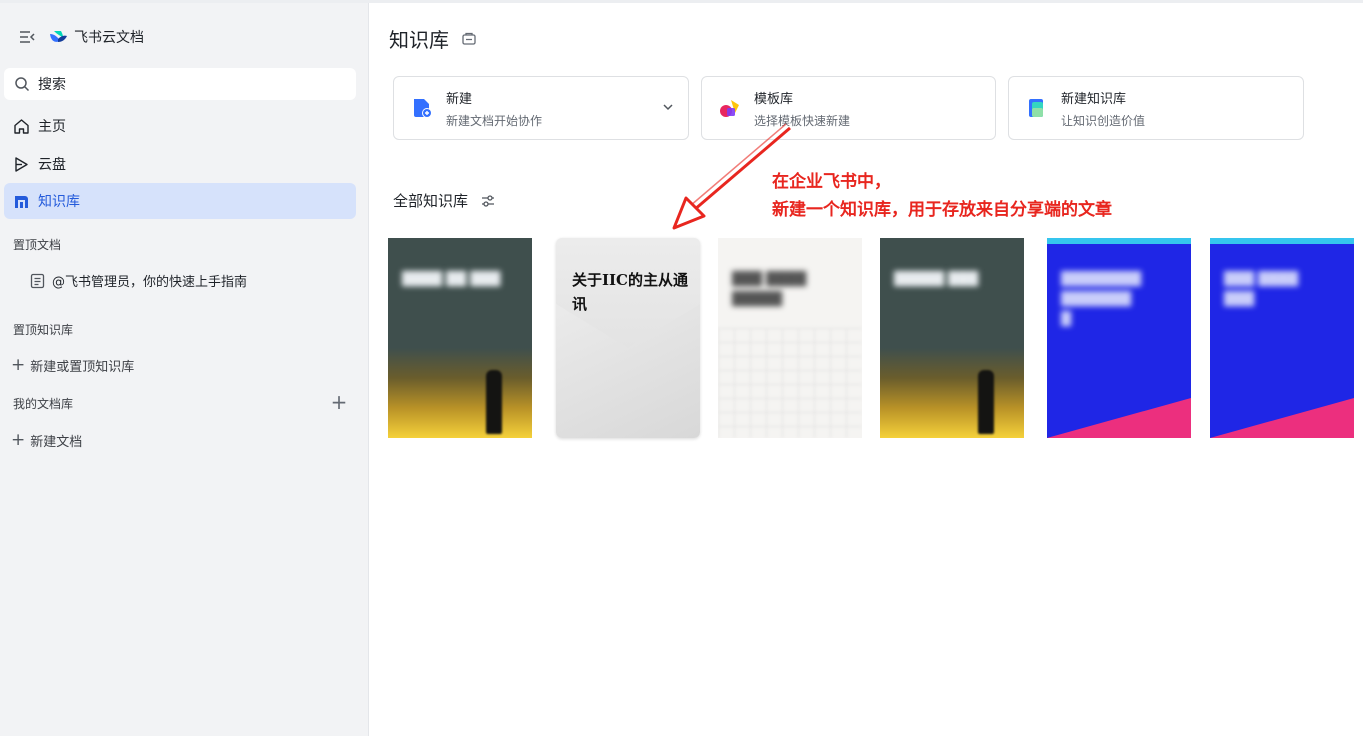 The width and height of the screenshot is (1363, 736). What do you see at coordinates (21, 201) in the screenshot?
I see `wiki-icon` at bounding box center [21, 201].